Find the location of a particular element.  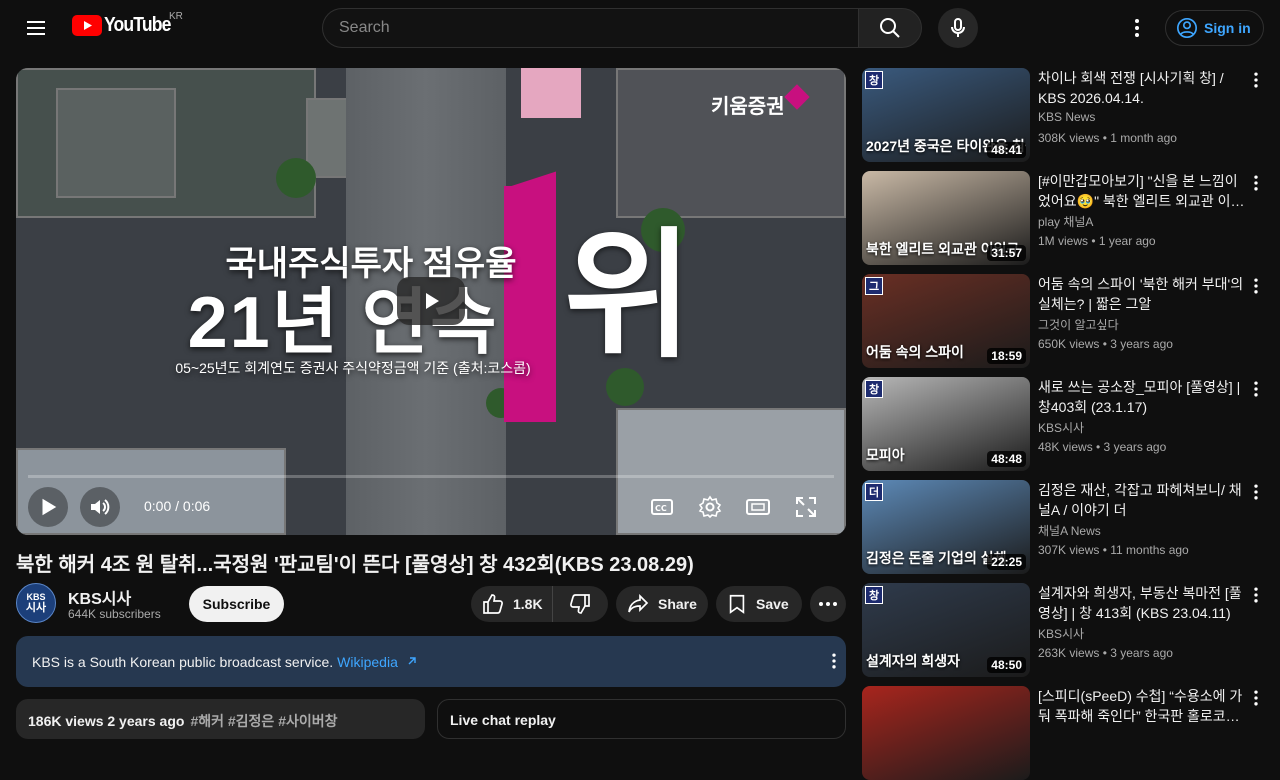

progress-bar is located at coordinates (431, 476).